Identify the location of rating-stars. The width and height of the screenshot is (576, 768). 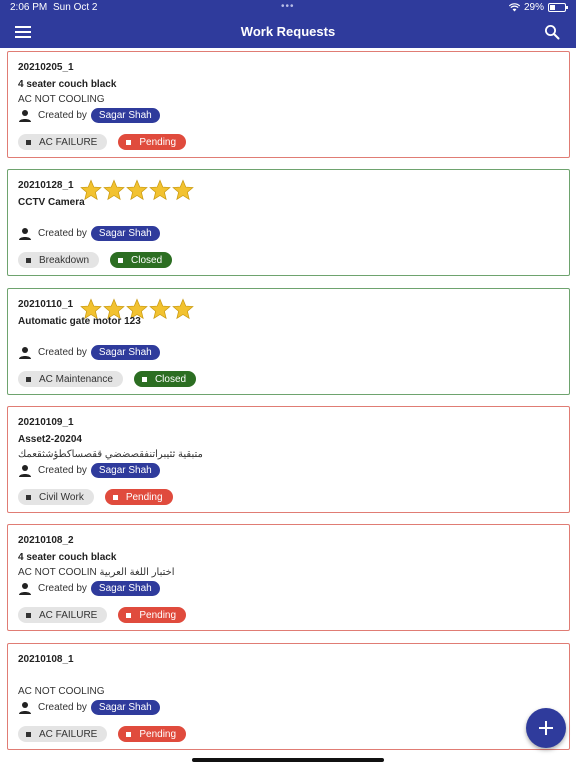
(137, 192).